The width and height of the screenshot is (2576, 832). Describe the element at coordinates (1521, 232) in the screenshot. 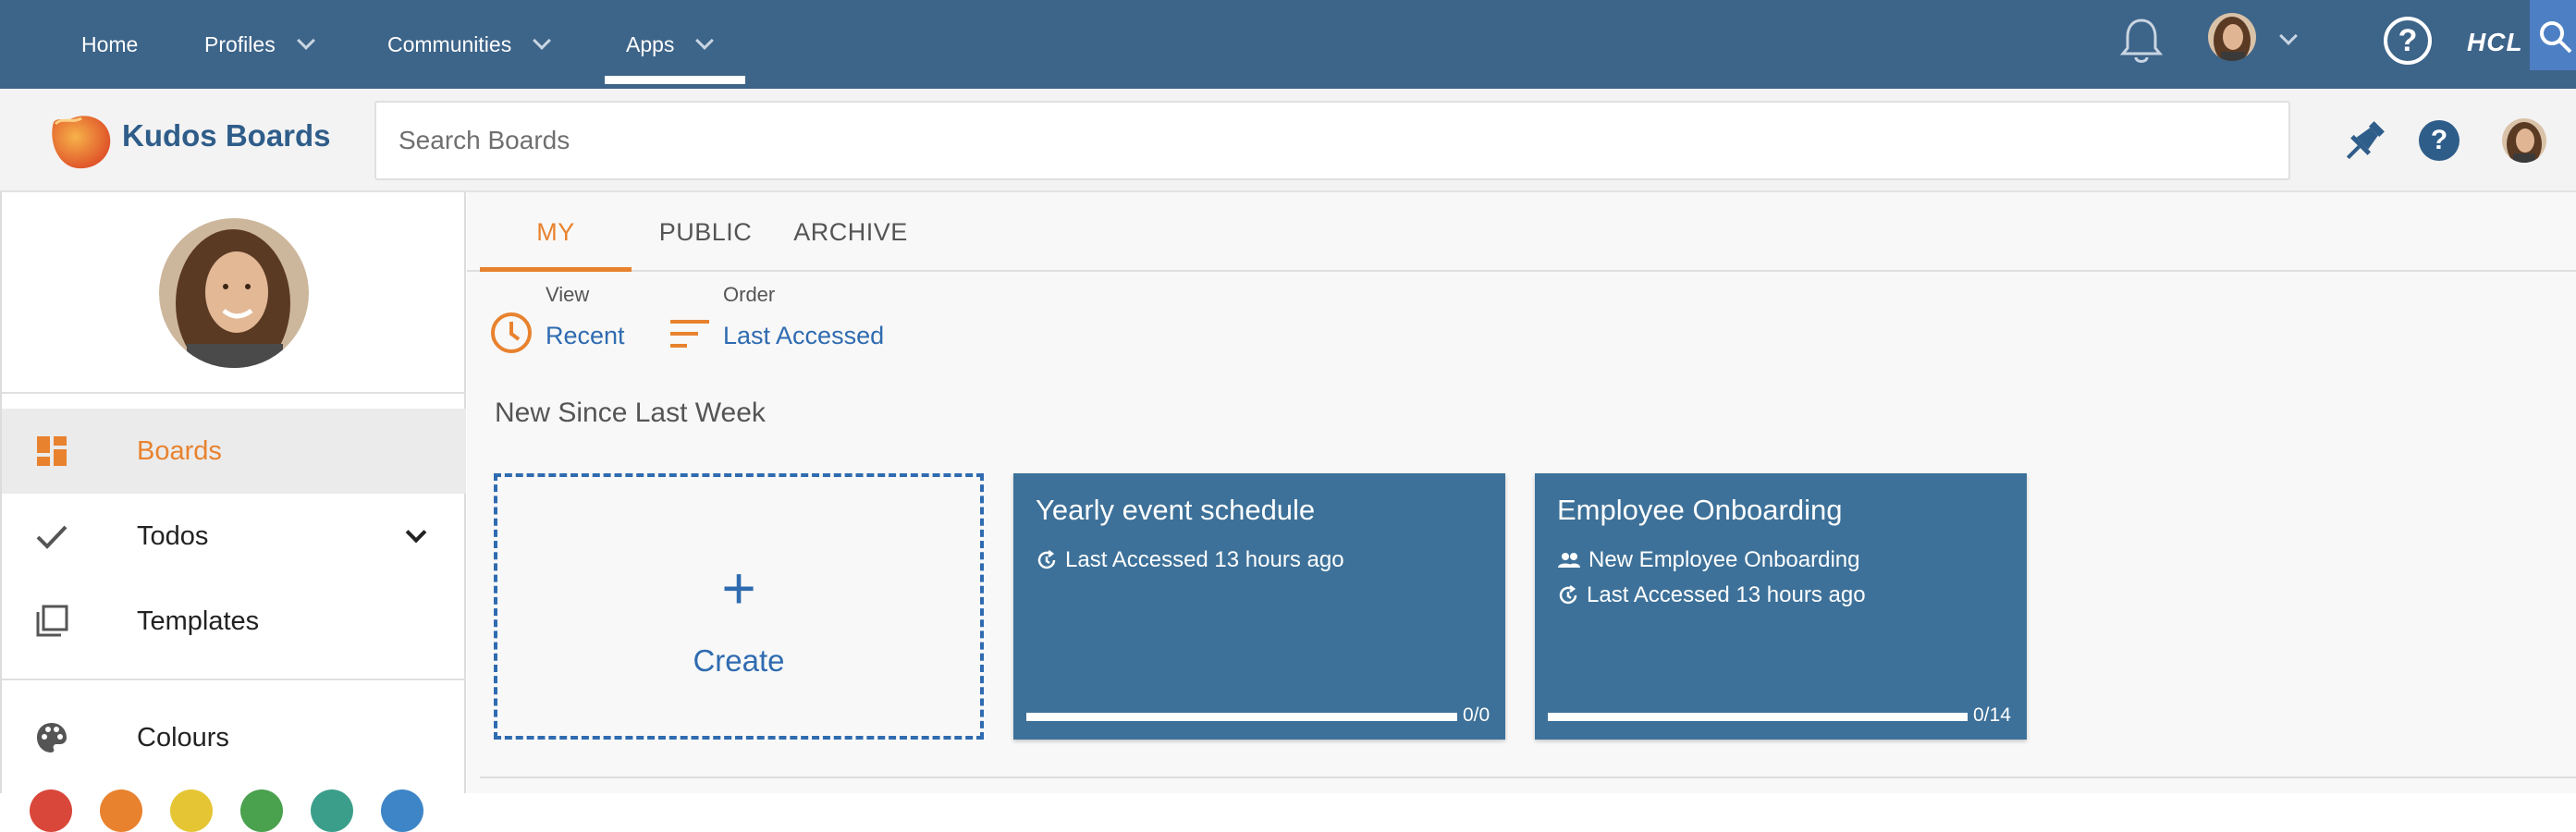

I see `board-tabs: MY PUBLIC ARCHIVE` at that location.